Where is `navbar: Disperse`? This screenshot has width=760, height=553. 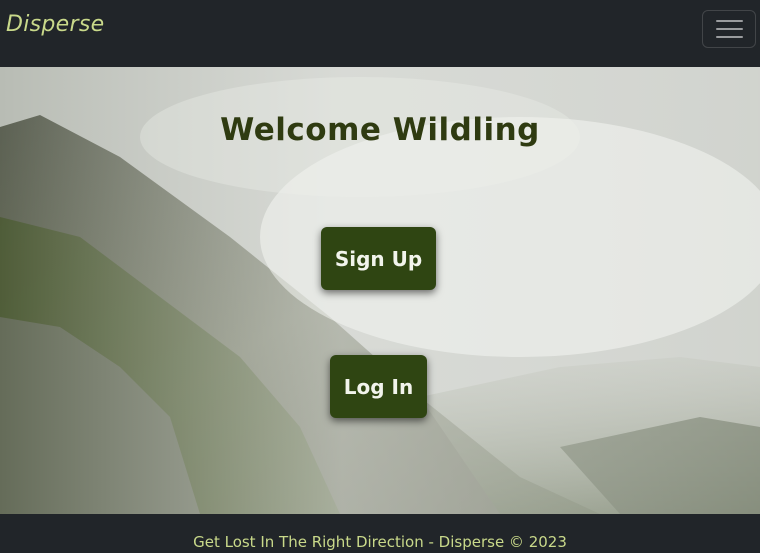 navbar: Disperse is located at coordinates (380, 33).